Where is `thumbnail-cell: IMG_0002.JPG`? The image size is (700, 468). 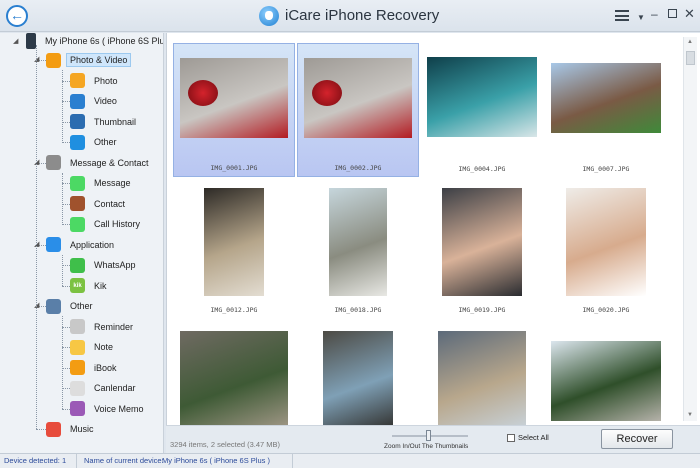 thumbnail-cell: IMG_0002.JPG is located at coordinates (358, 110).